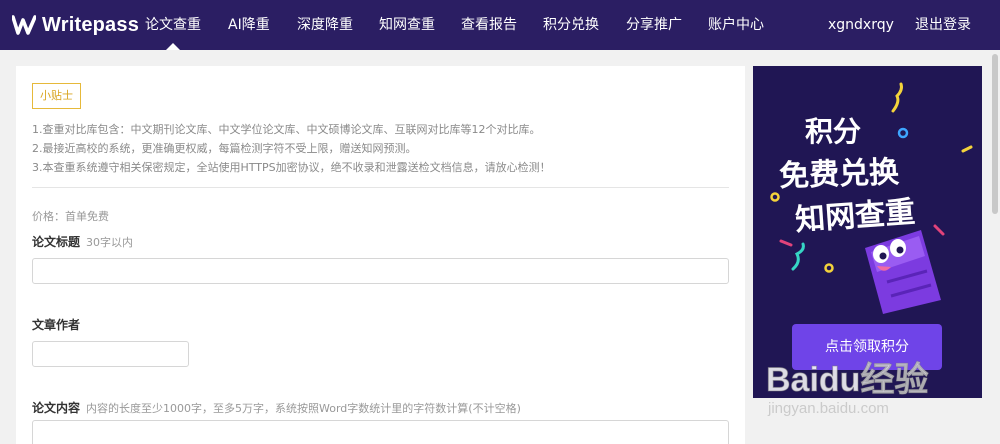 The width and height of the screenshot is (1000, 444). What do you see at coordinates (861, 25) in the screenshot?
I see `nav-username: xgndxrqy` at bounding box center [861, 25].